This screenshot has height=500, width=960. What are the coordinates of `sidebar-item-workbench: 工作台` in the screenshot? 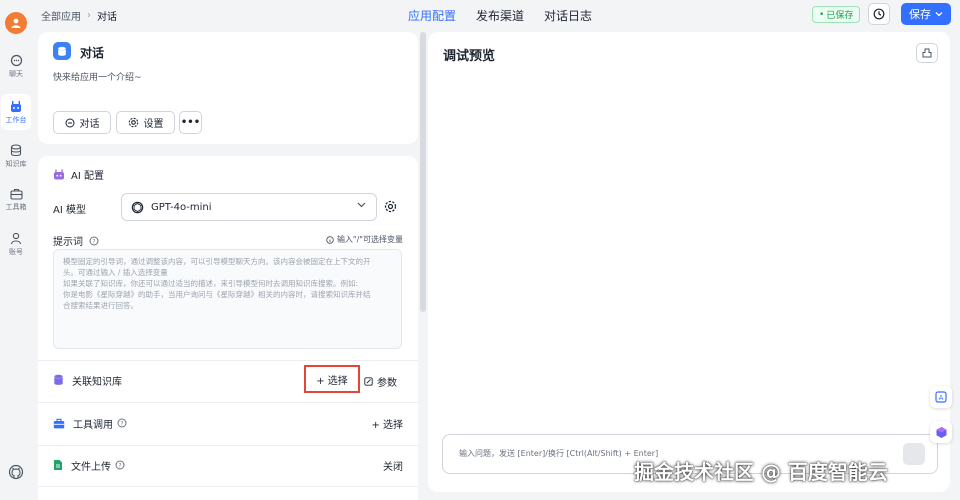 It's located at (16, 112).